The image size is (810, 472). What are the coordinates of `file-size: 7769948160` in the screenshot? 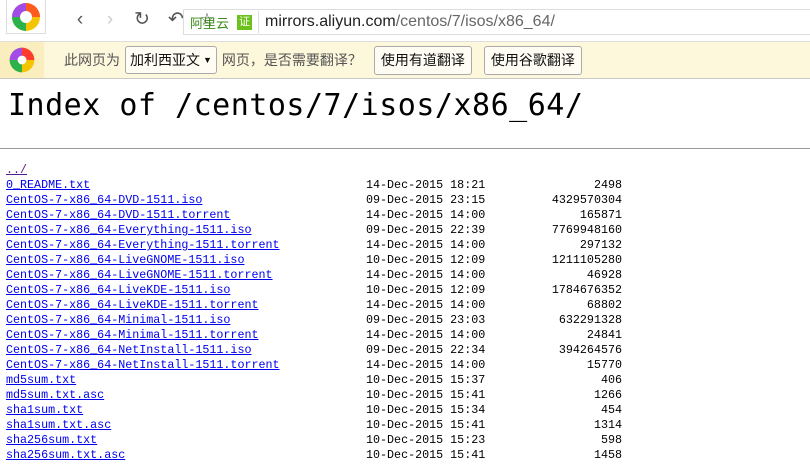 It's located at (586, 230).